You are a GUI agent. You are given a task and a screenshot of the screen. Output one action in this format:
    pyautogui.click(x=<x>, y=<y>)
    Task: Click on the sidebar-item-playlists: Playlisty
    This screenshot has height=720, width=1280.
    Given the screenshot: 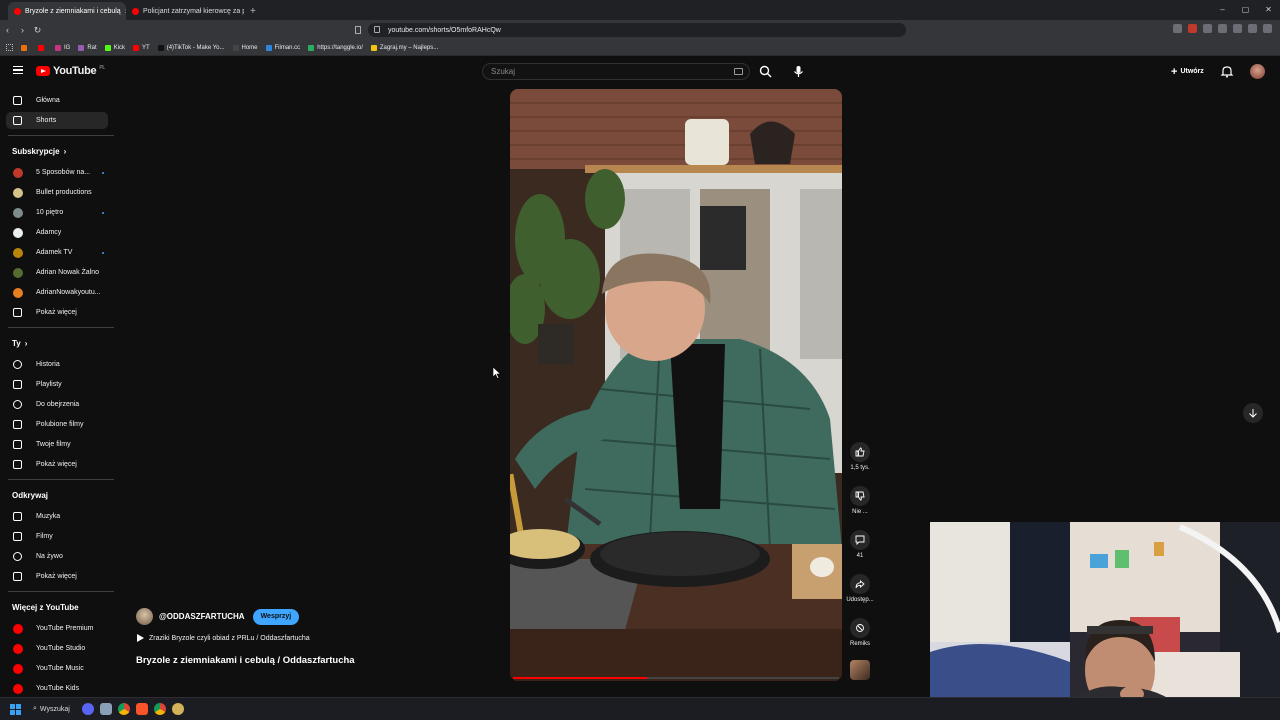 What is the action you would take?
    pyautogui.click(x=57, y=384)
    